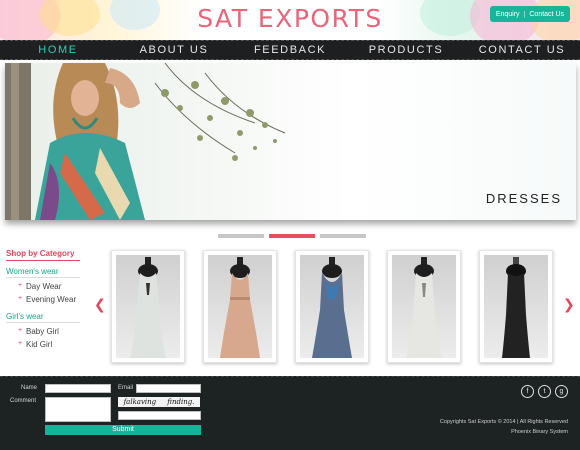 This screenshot has width=580, height=450. What do you see at coordinates (43, 344) in the screenshot?
I see `category-kid-girl: + Kid Girl` at bounding box center [43, 344].